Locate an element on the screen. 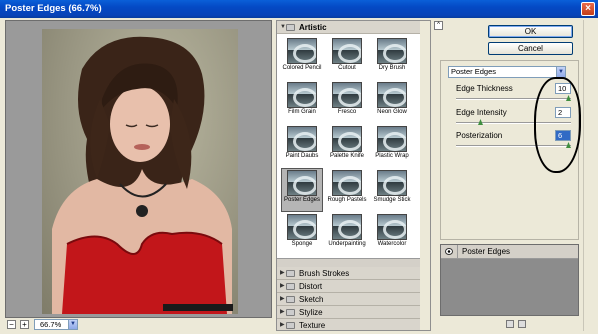 This screenshot has width=598, height=334. filter-thumbnail-label: Underpainting is located at coordinates (347, 244).